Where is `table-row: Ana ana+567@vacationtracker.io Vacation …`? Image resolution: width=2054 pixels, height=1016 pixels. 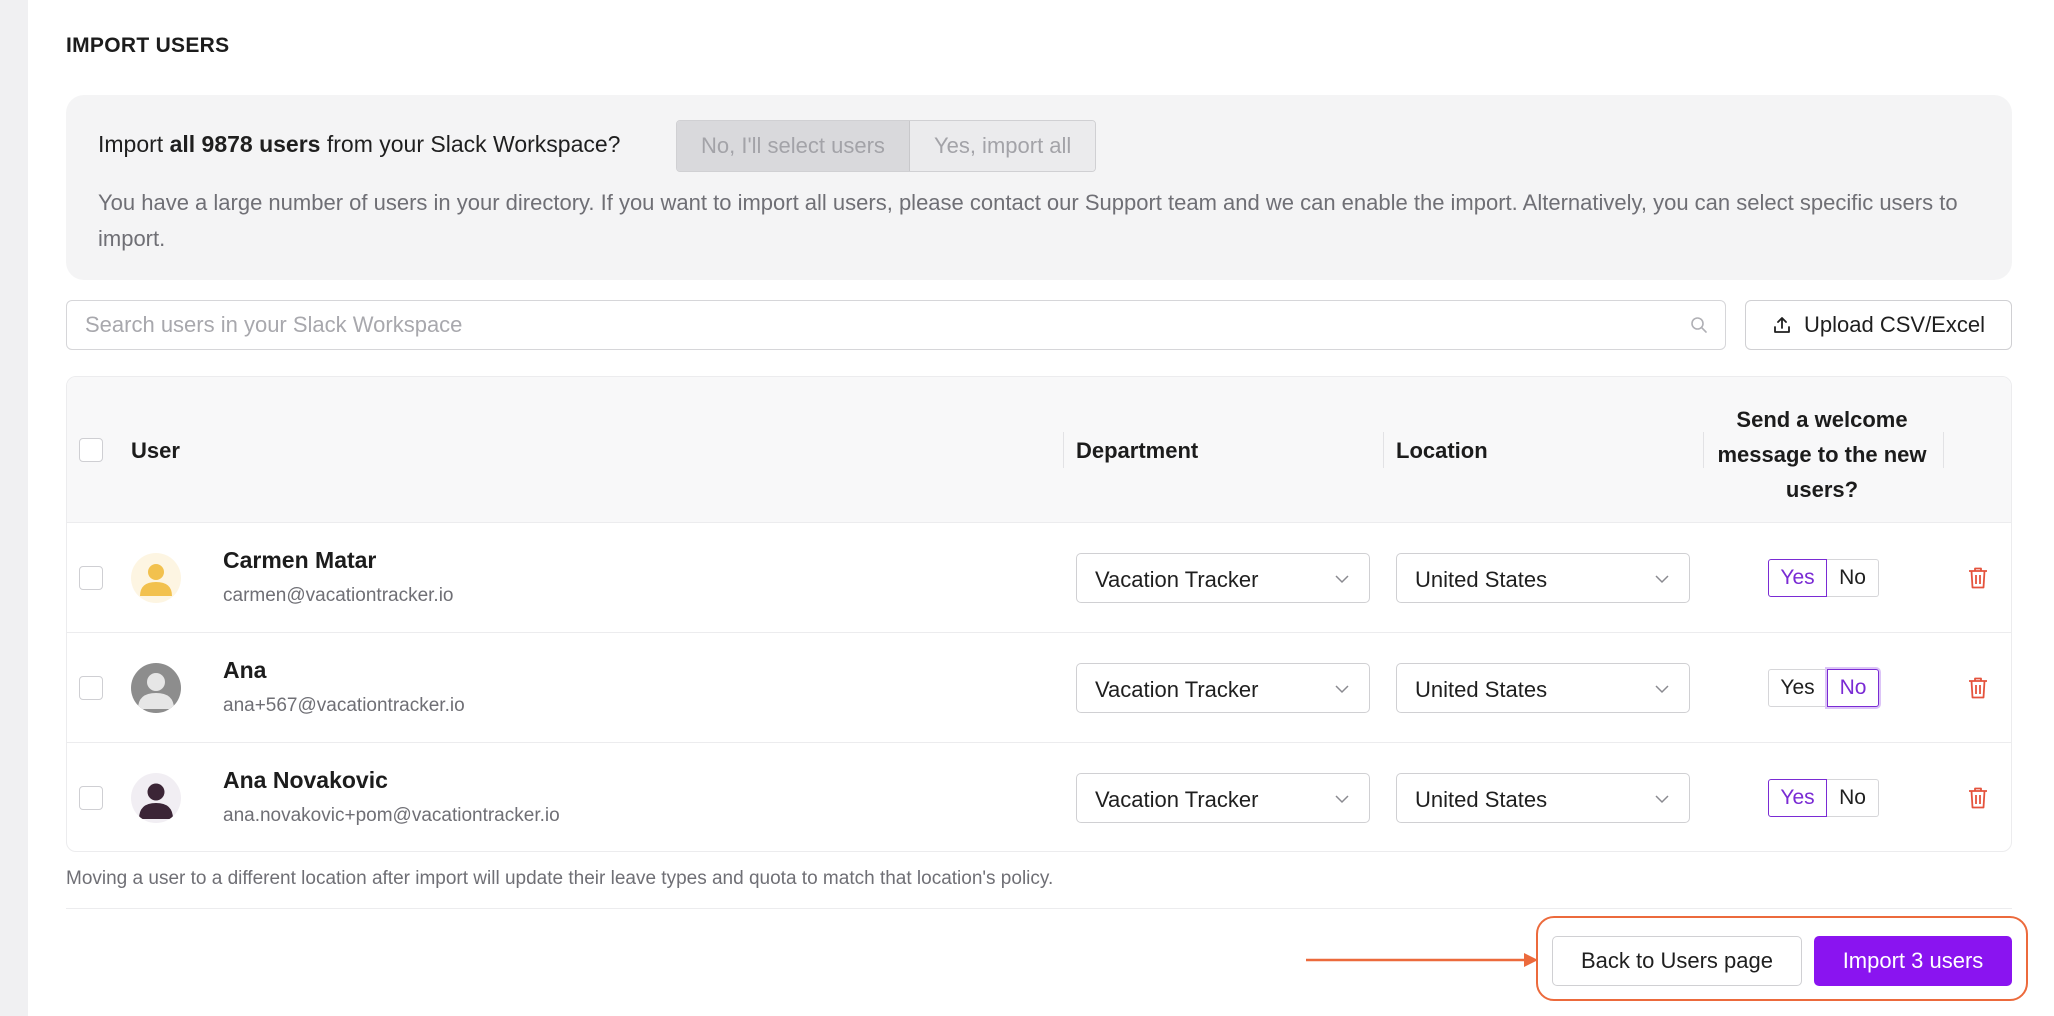 table-row: Ana ana+567@vacationtracker.io Vacation … is located at coordinates (1039, 688).